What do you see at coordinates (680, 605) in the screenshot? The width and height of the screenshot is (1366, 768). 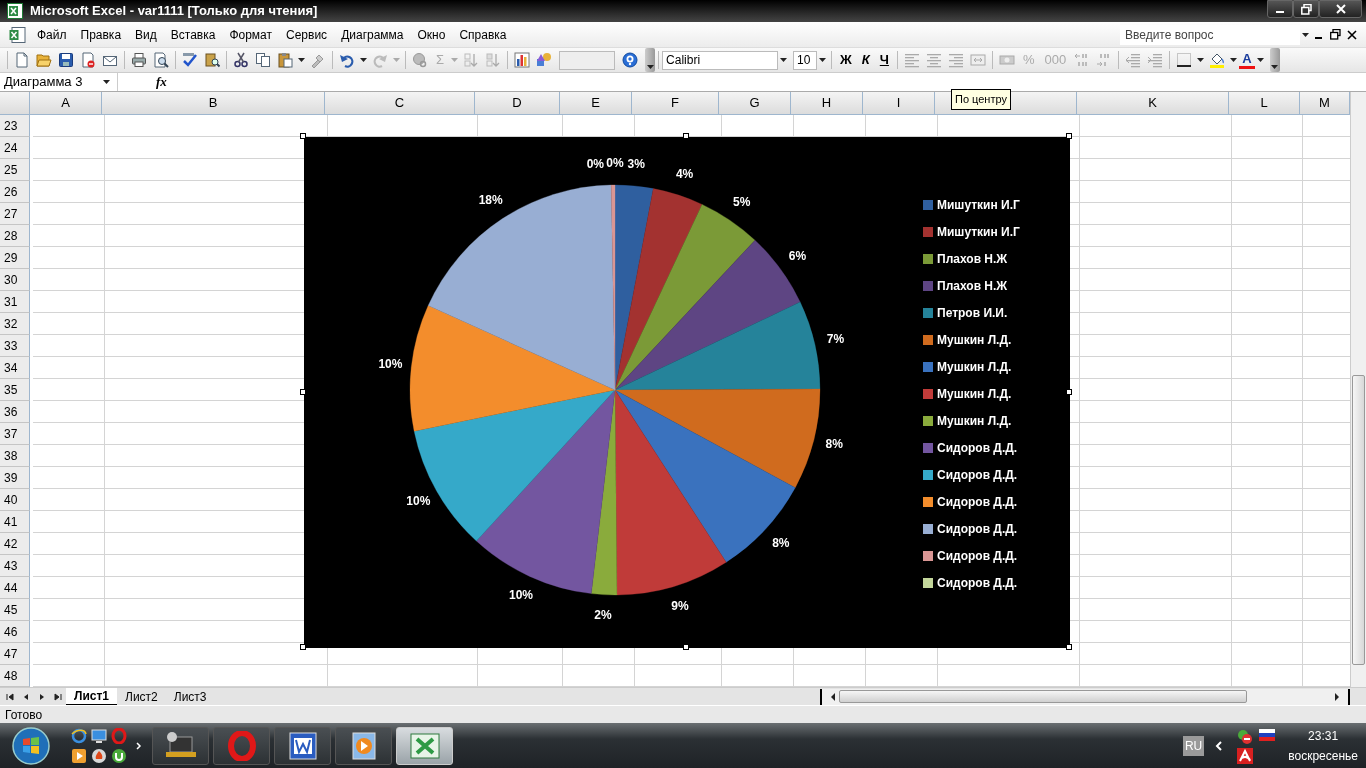 I see `data-label: 9%` at bounding box center [680, 605].